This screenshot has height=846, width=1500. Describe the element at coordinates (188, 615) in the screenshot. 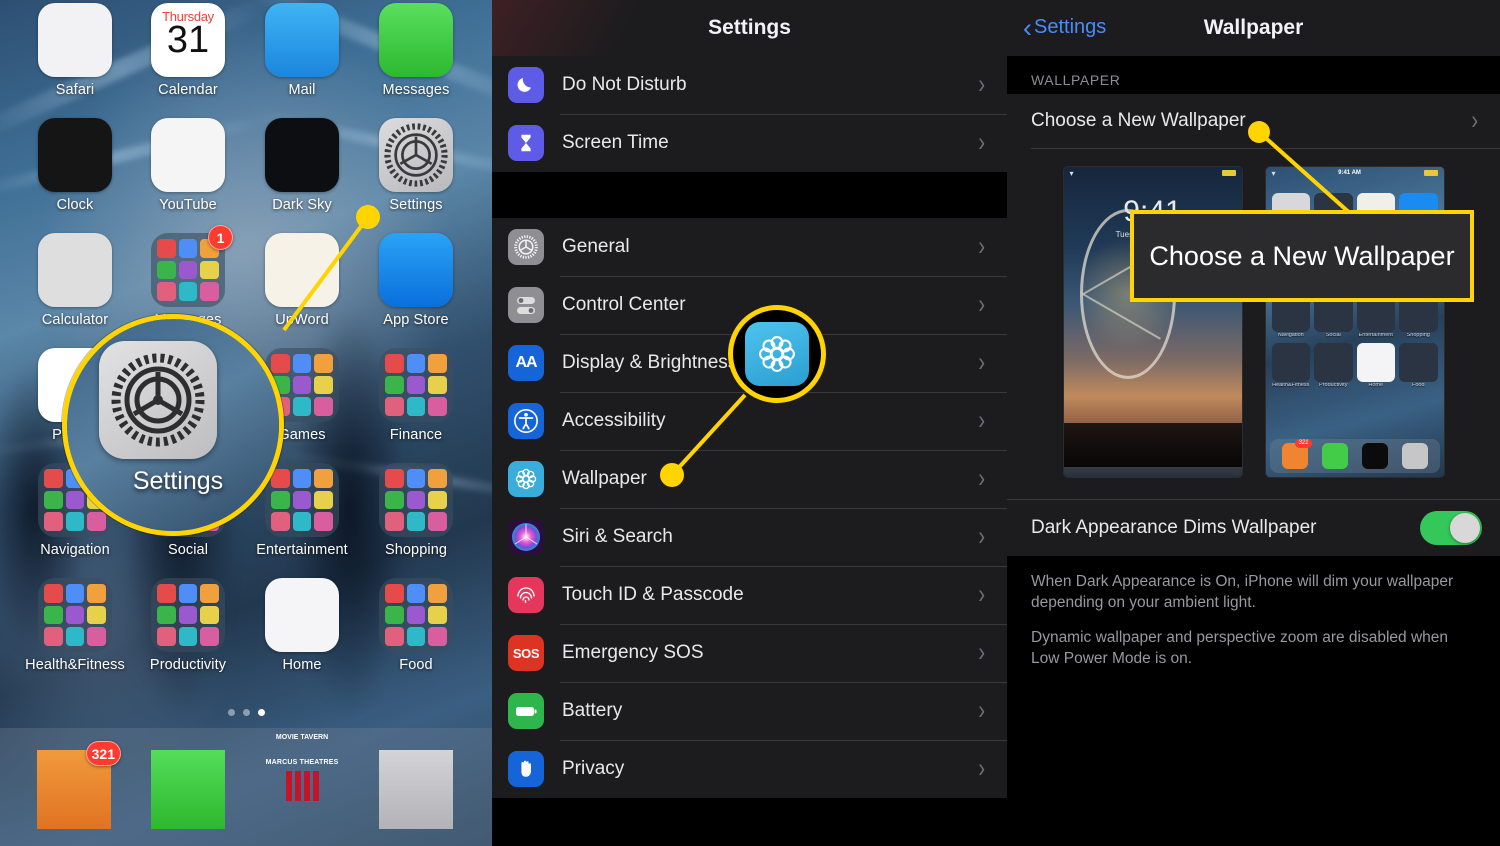

I see `folder-icon` at that location.